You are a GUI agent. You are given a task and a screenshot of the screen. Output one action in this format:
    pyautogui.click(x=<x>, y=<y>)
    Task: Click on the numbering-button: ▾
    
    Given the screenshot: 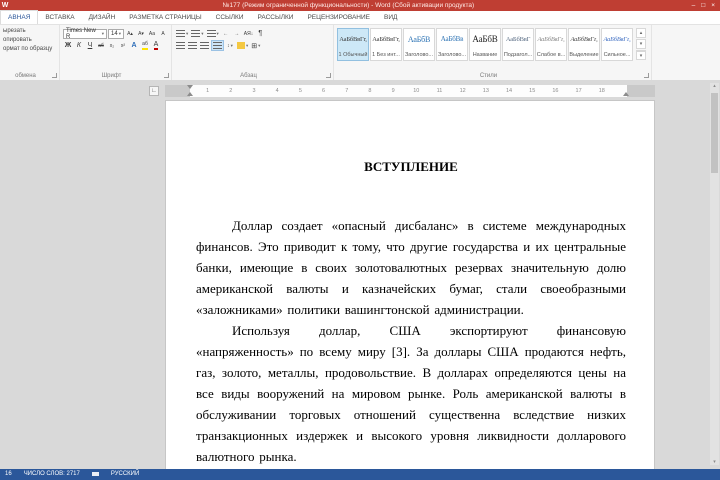 What is the action you would take?
    pyautogui.click(x=197, y=33)
    